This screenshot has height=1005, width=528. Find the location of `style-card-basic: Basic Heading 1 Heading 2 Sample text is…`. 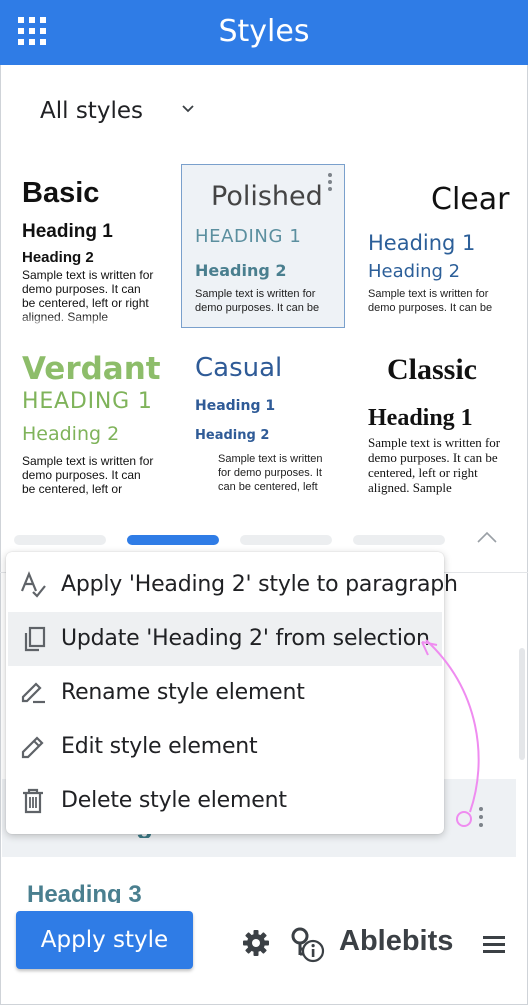

style-card-basic: Basic Heading 1 Heading 2 Sample text is… is located at coordinates (96, 247).